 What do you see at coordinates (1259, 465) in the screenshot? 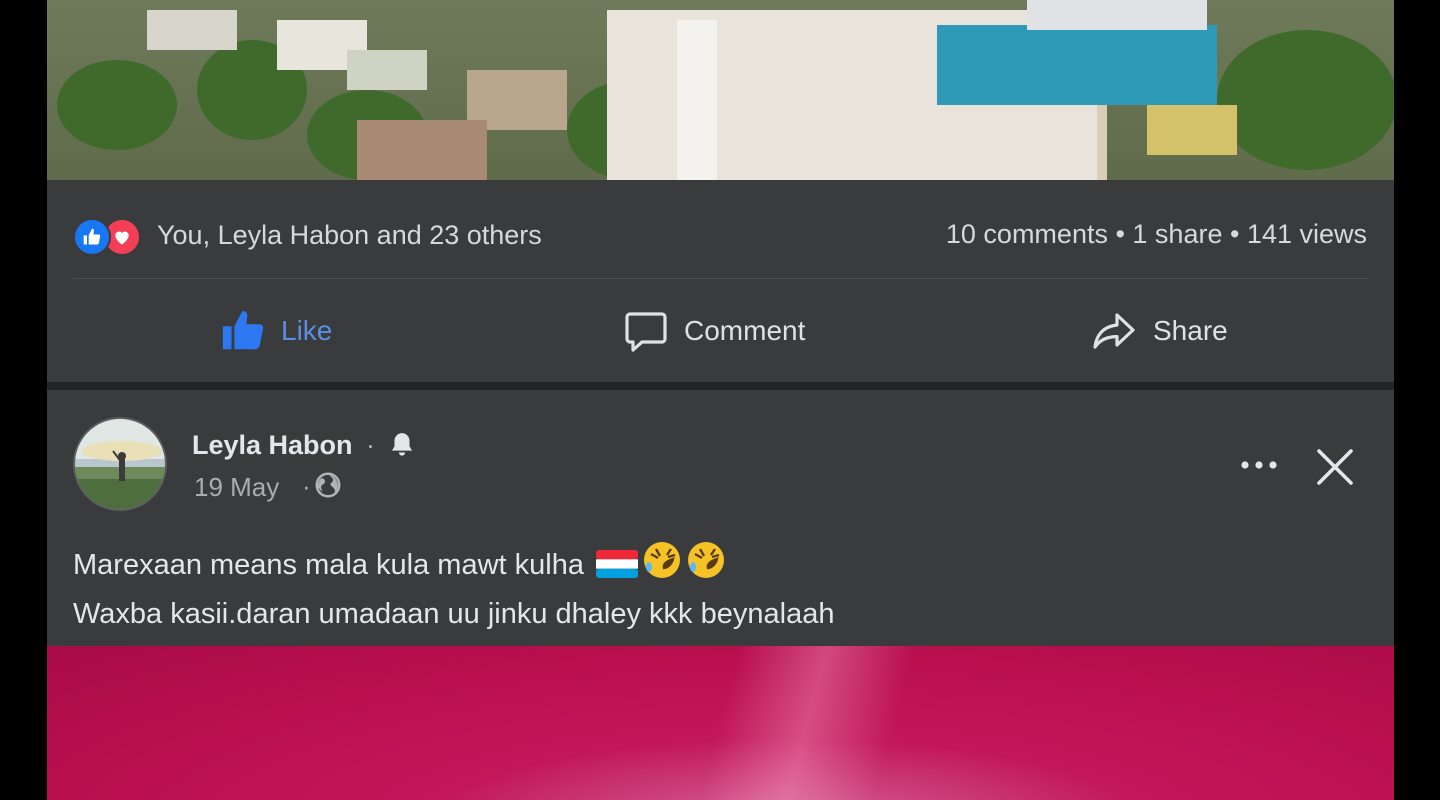
I see `more-options-icon` at bounding box center [1259, 465].